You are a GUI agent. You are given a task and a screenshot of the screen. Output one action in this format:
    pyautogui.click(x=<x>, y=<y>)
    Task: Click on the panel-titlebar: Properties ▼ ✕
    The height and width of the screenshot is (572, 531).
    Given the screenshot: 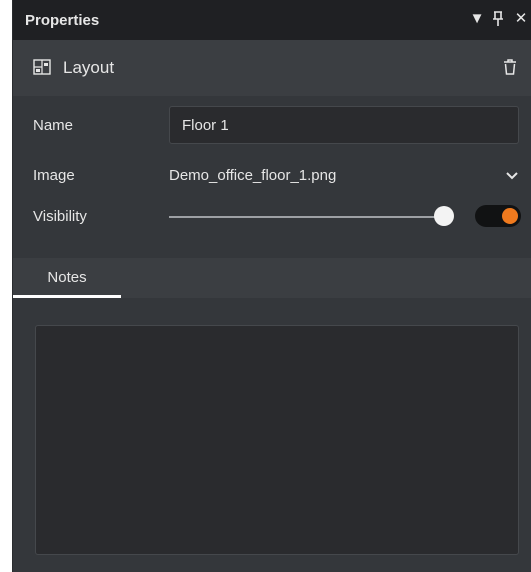 What is the action you would take?
    pyautogui.click(x=272, y=20)
    